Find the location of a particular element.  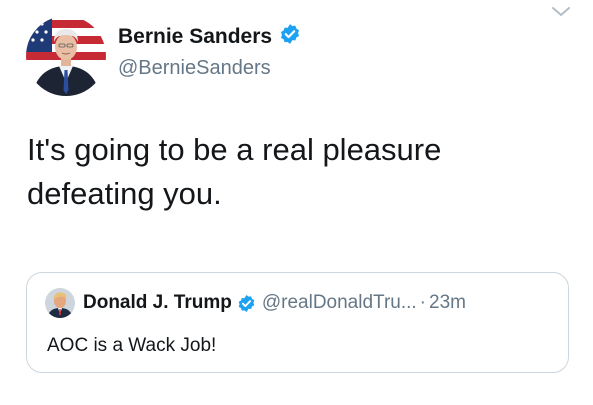

quoted-author-avatar is located at coordinates (60, 303).